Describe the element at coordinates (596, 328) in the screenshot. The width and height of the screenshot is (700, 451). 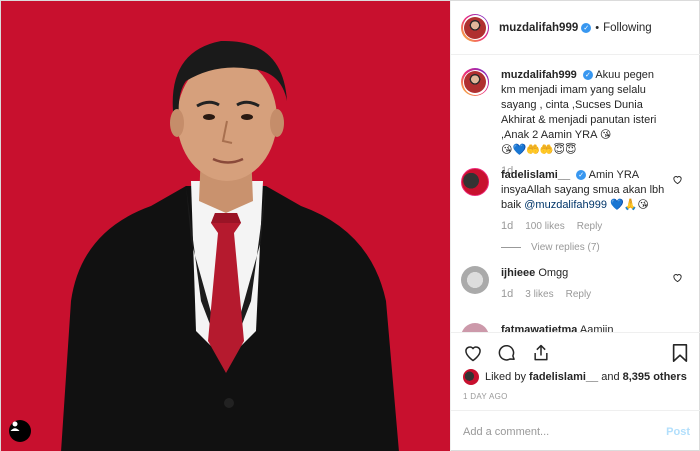
I see `comment-text: Aamiin` at that location.